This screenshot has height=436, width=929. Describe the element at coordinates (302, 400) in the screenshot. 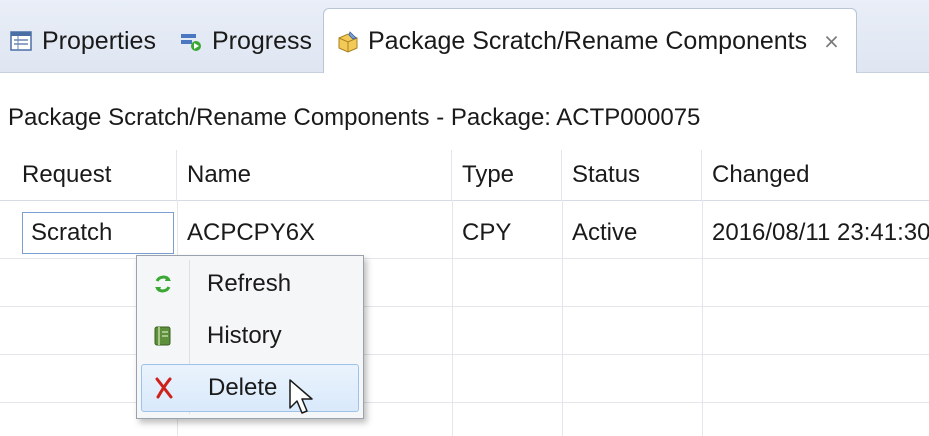

I see `mouse-pointer-icon` at that location.